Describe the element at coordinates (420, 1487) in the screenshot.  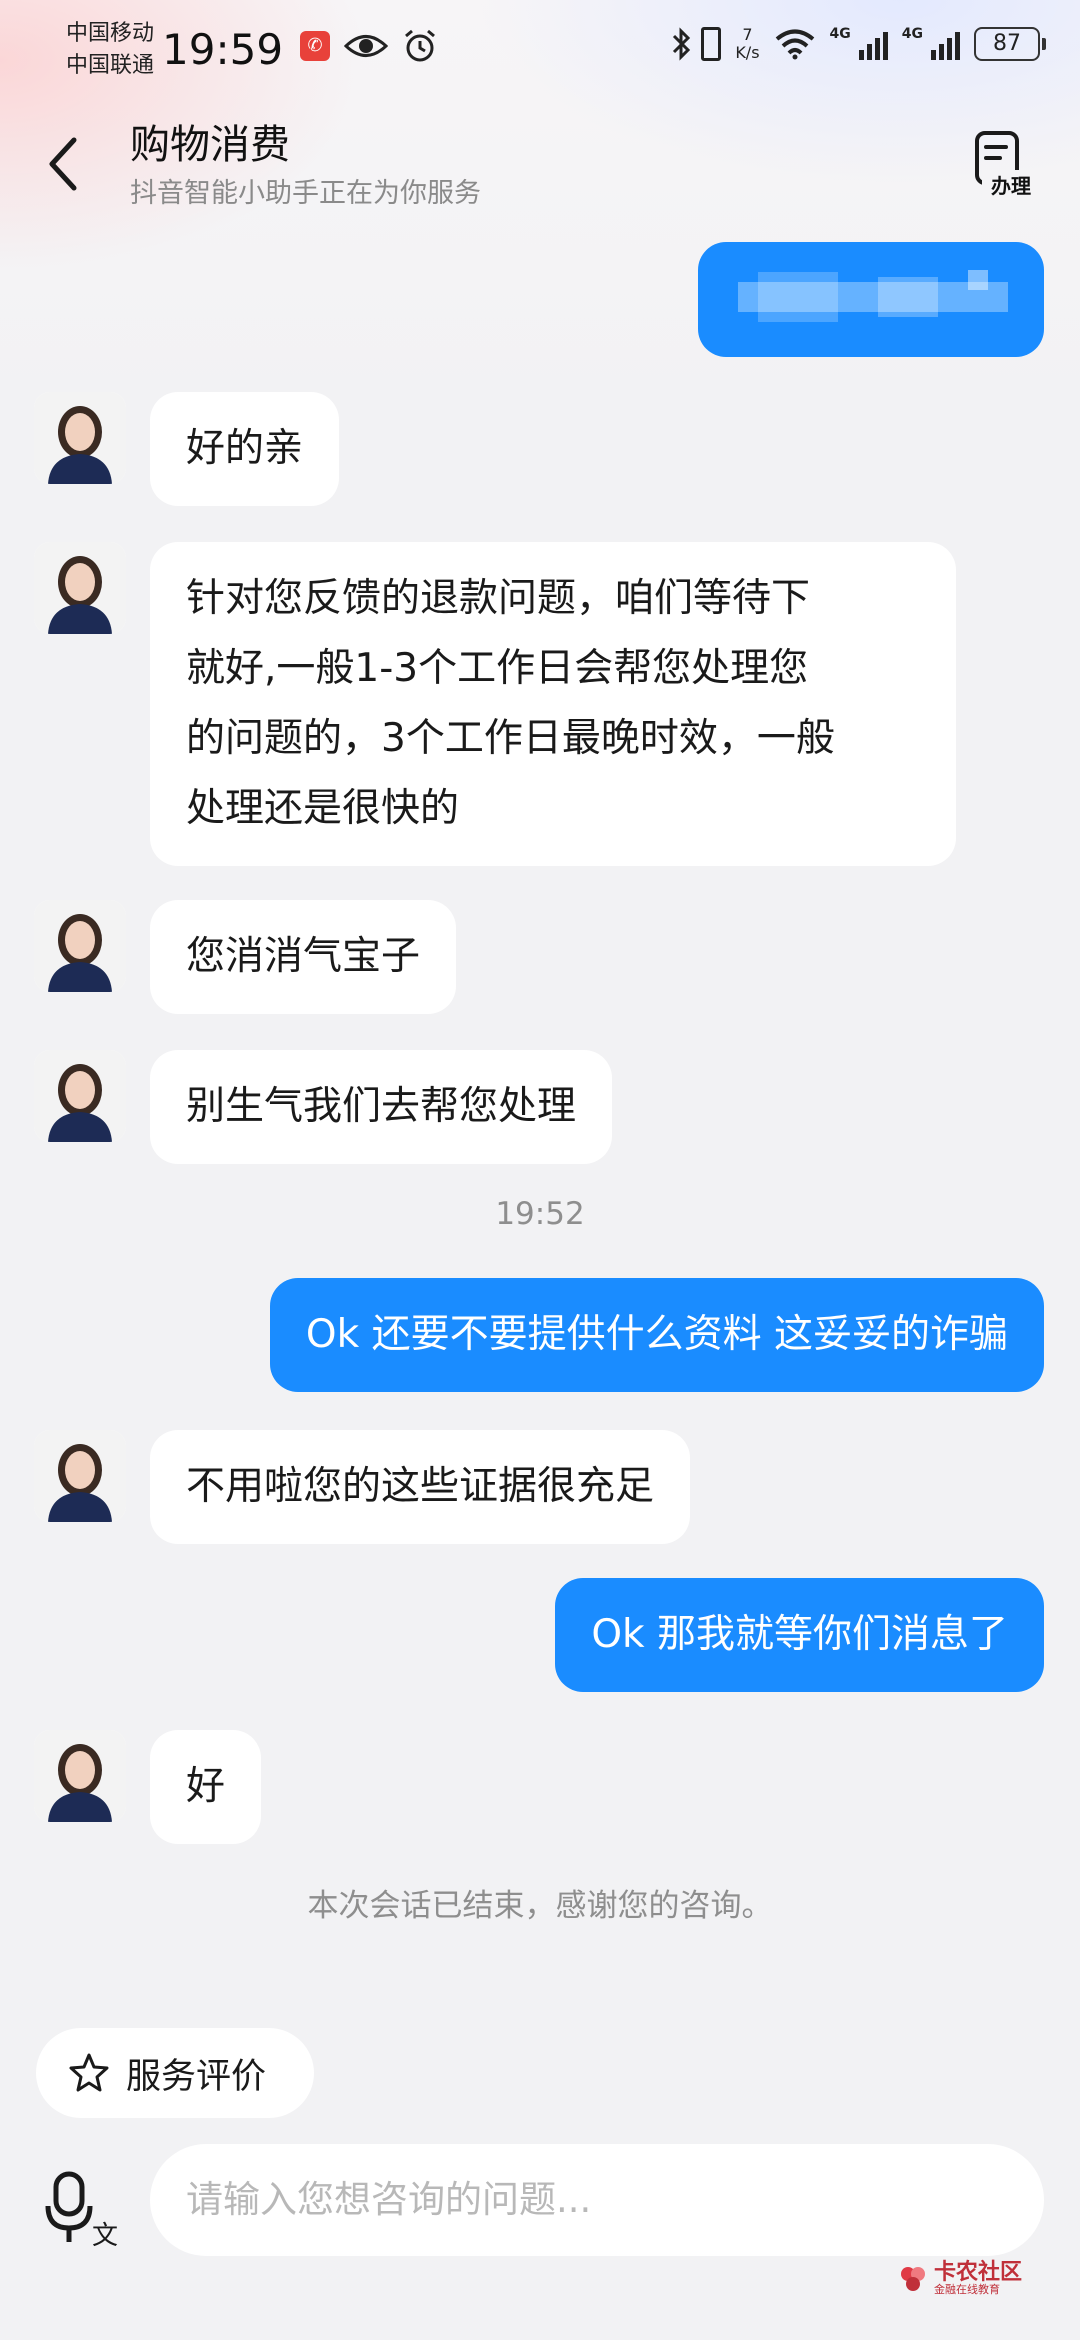
I see `agent-bubble: 不用啦您的这些证据很充足` at that location.